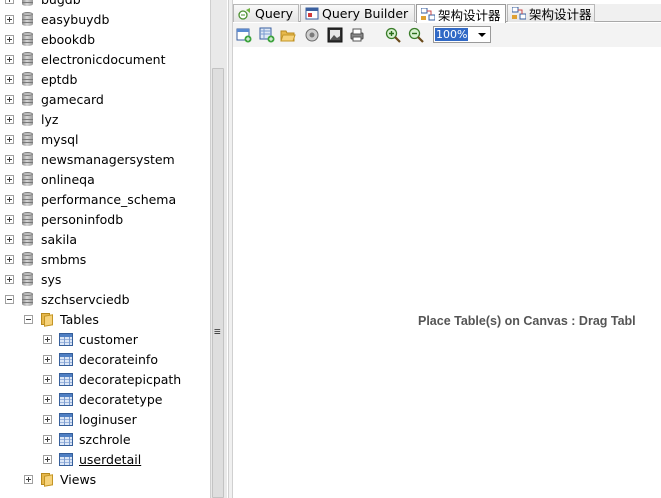 The height and width of the screenshot is (498, 661). I want to click on tree-item-label: smbms, so click(64, 259).